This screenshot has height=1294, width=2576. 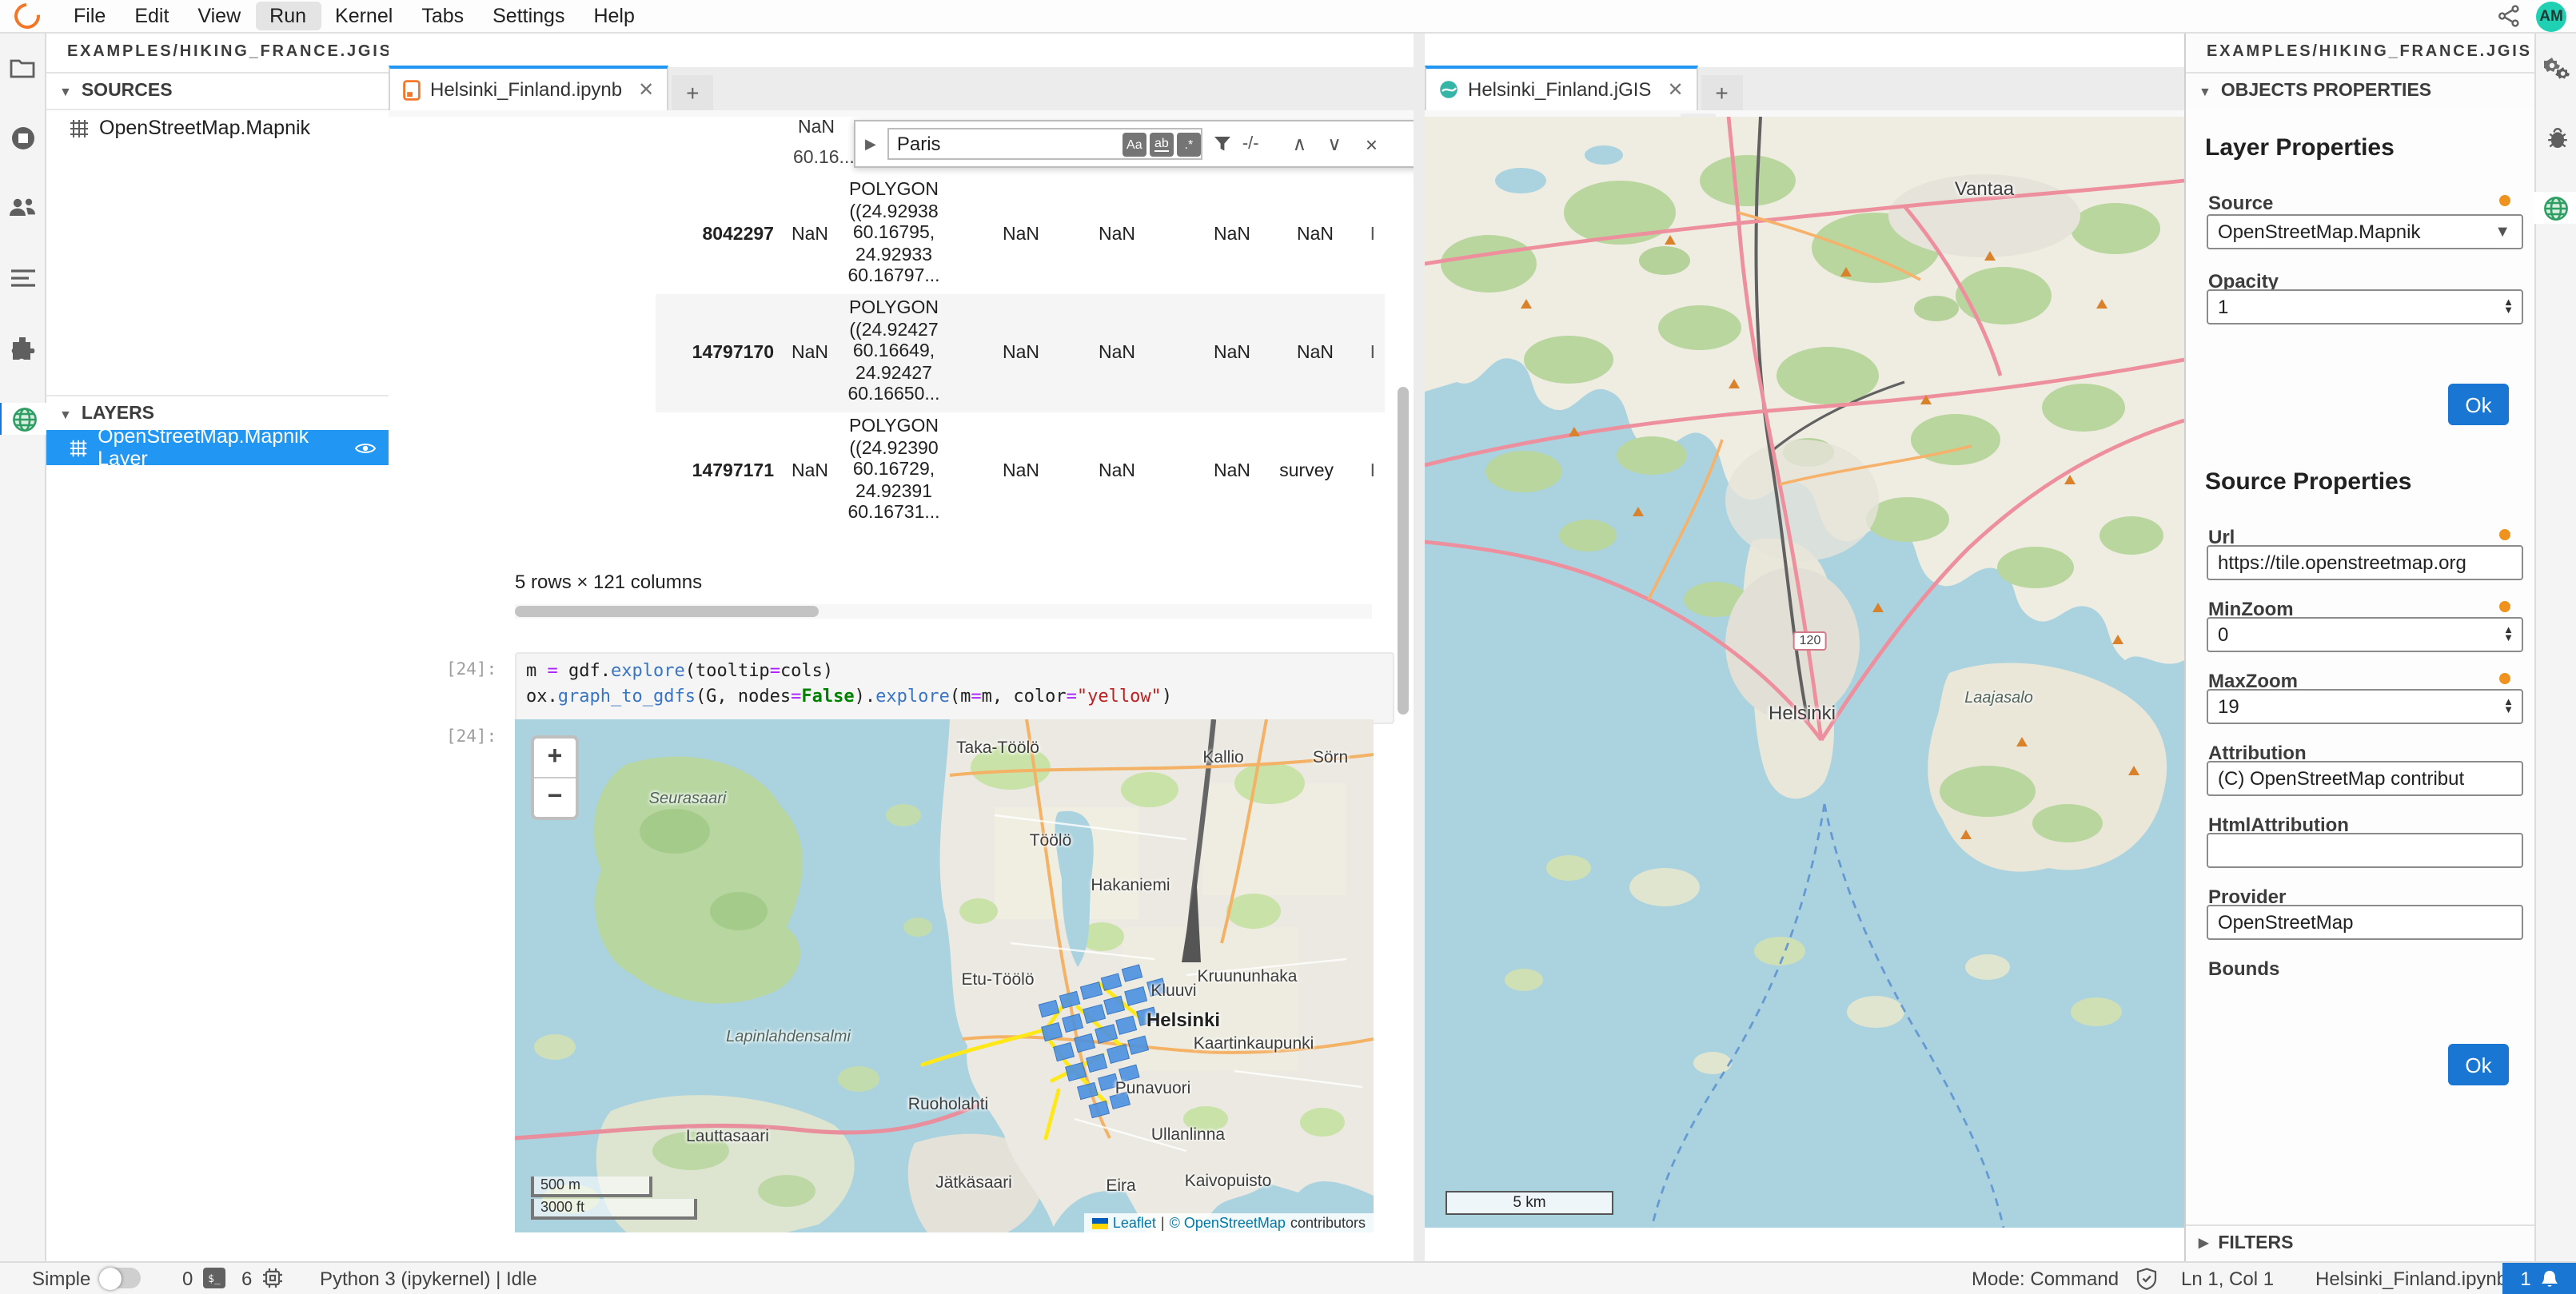 I want to click on menu-item: Tabs, so click(x=443, y=16).